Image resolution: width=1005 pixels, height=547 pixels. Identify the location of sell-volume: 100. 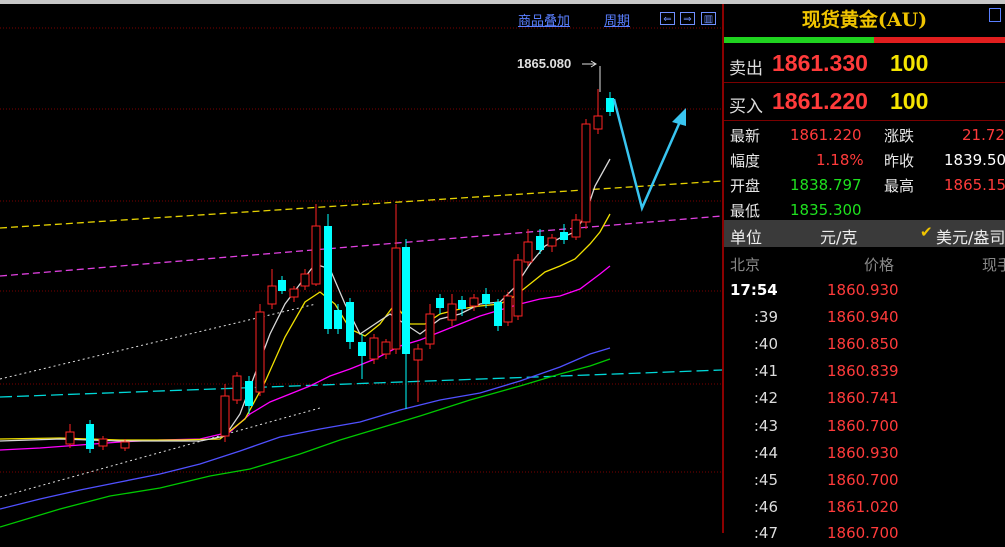
(909, 63).